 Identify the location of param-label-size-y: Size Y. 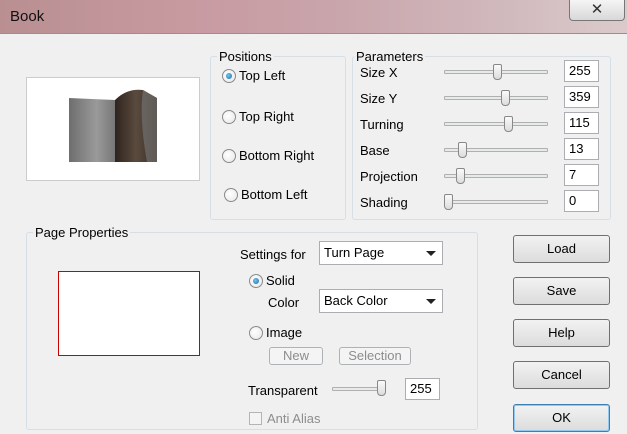
(379, 98).